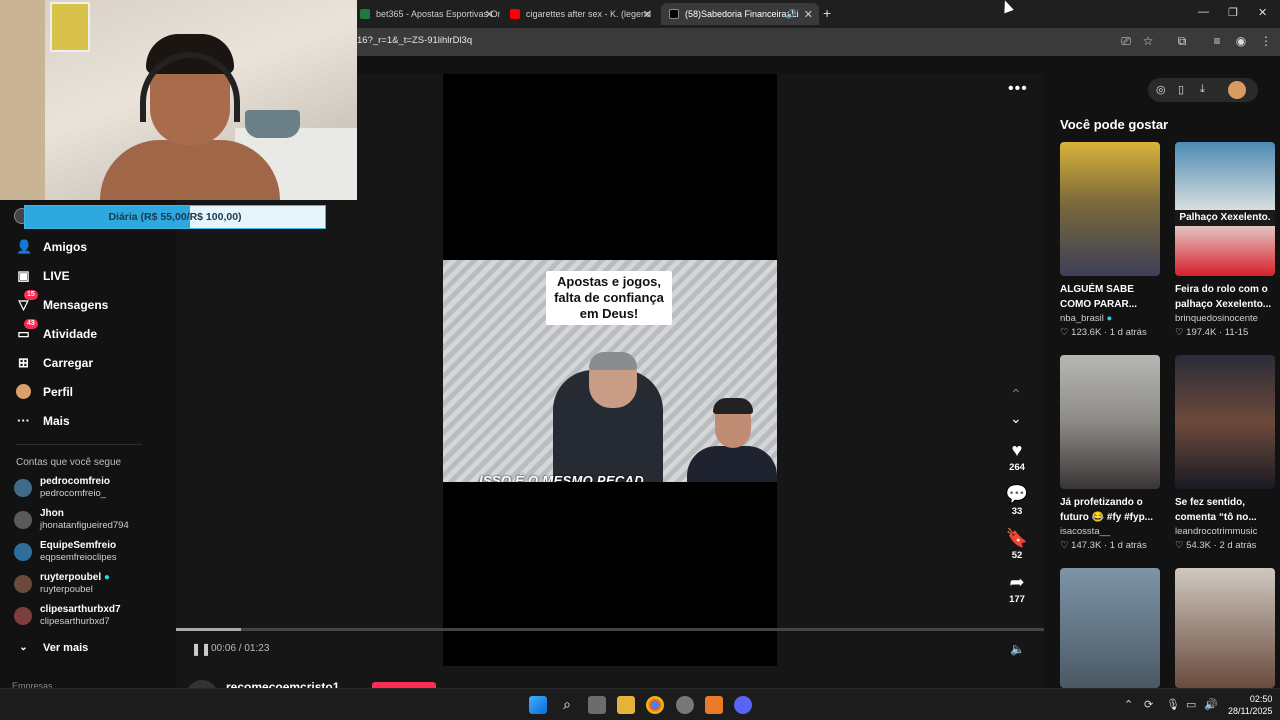 The height and width of the screenshot is (720, 1280). I want to click on tray-sync-icon: ⟳, so click(1148, 704).